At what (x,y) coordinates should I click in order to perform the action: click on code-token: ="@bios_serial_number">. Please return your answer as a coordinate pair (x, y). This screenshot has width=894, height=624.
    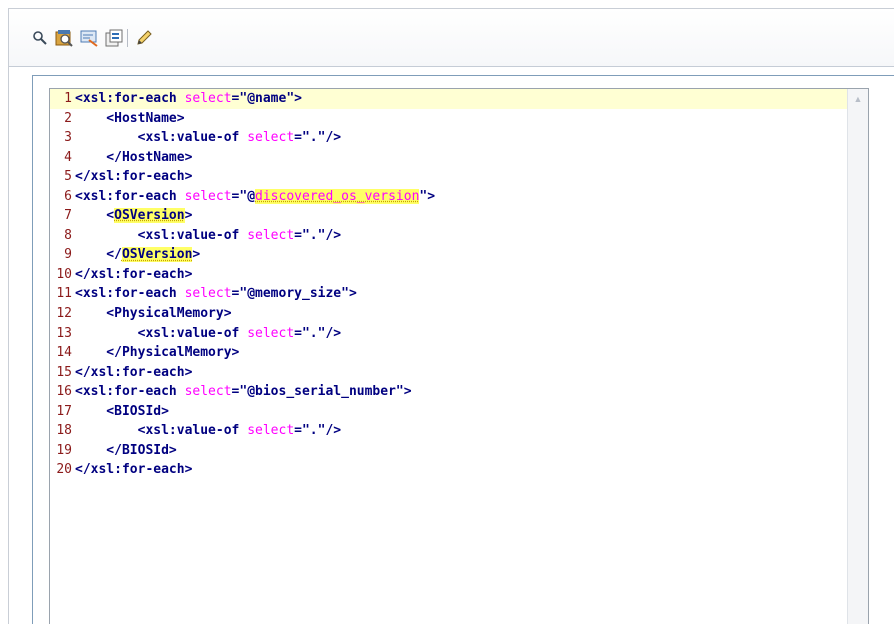
    Looking at the image, I should click on (321, 392).